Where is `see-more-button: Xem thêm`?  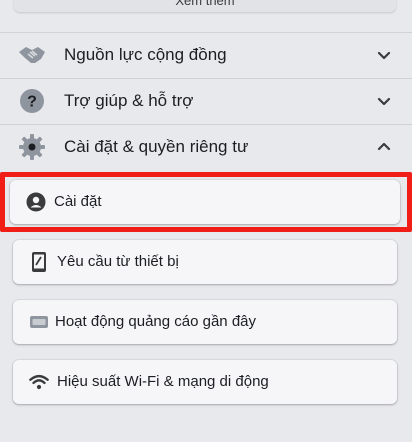
see-more-button: Xem thêm is located at coordinates (205, 6).